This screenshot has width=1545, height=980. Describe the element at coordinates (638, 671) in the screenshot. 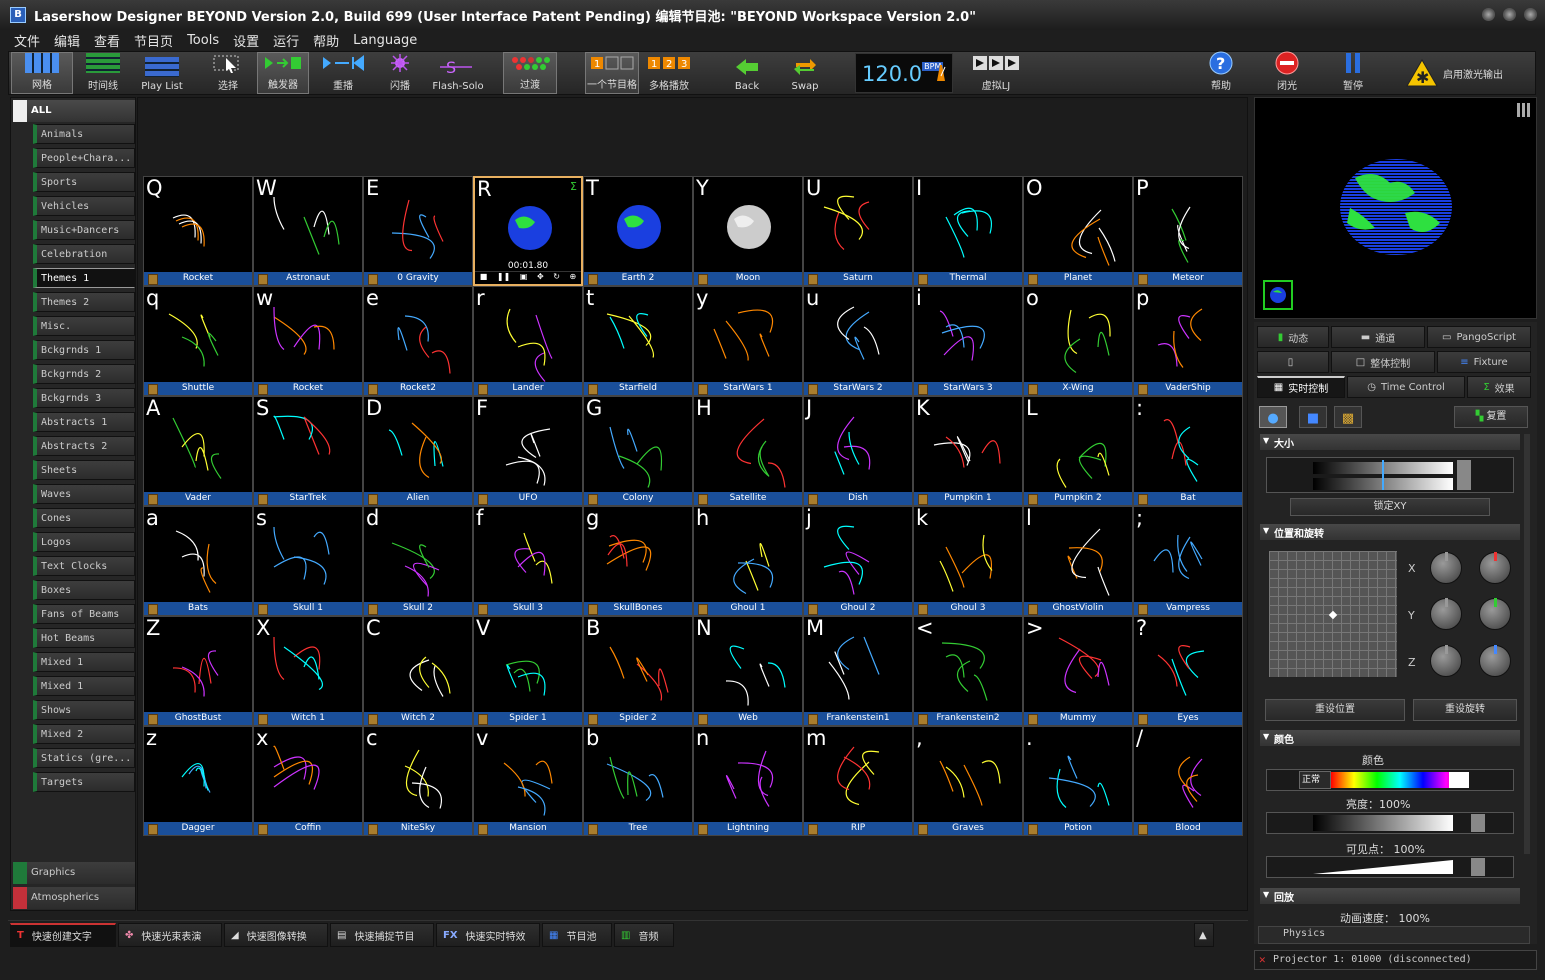

I see `cue-cell: B Spider 2` at that location.